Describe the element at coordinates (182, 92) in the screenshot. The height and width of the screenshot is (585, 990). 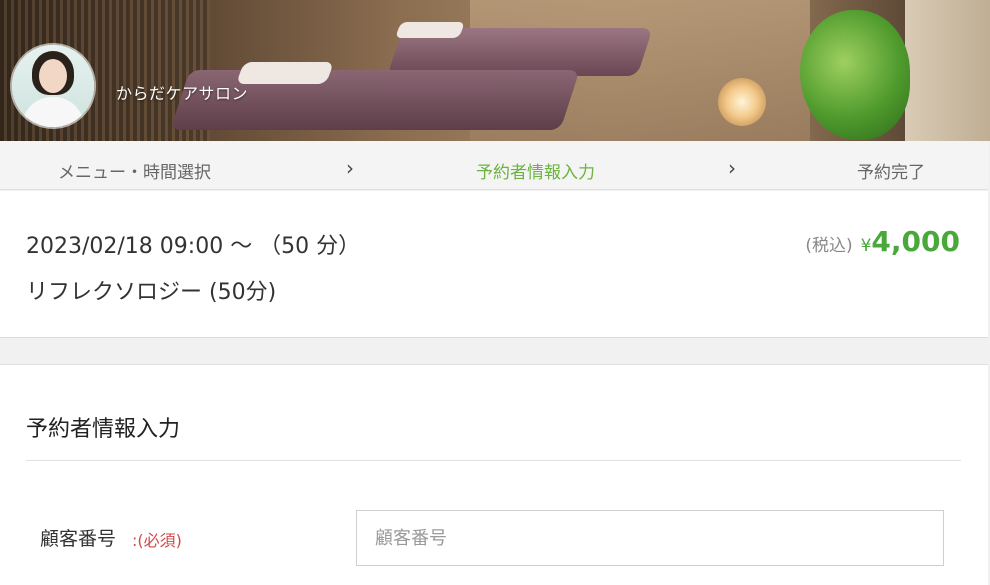
I see `shop-name: からだケアサロン` at that location.